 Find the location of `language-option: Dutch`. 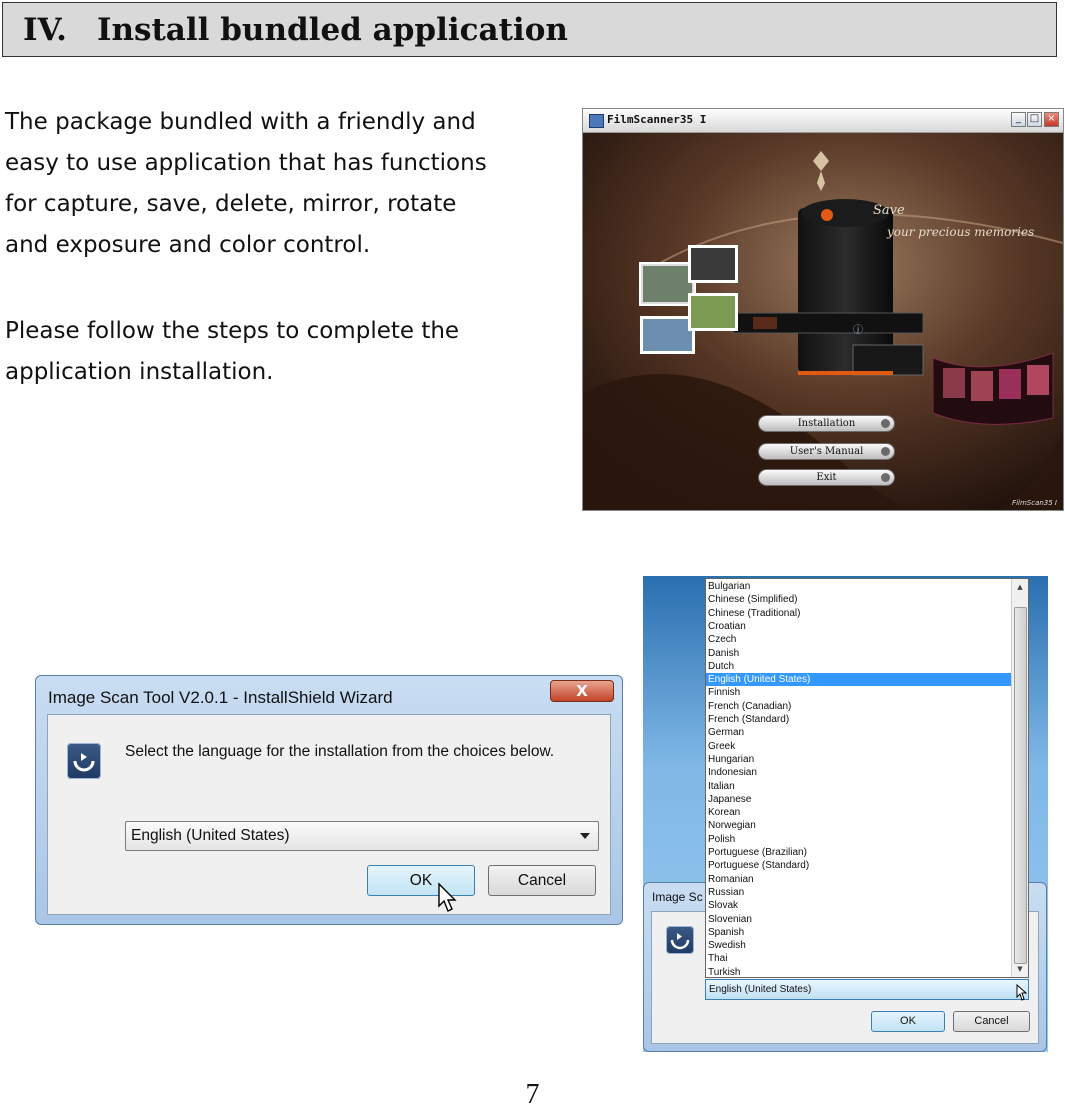

language-option: Dutch is located at coordinates (859, 666).